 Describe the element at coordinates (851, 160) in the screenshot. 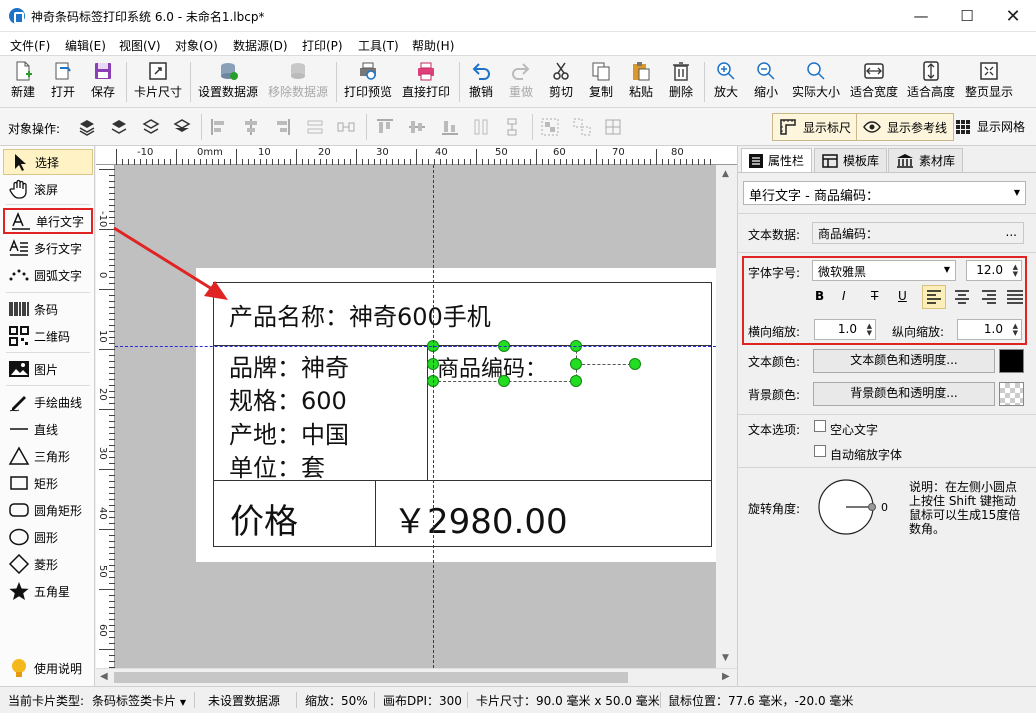

I see `tab-templates: 模板库` at that location.